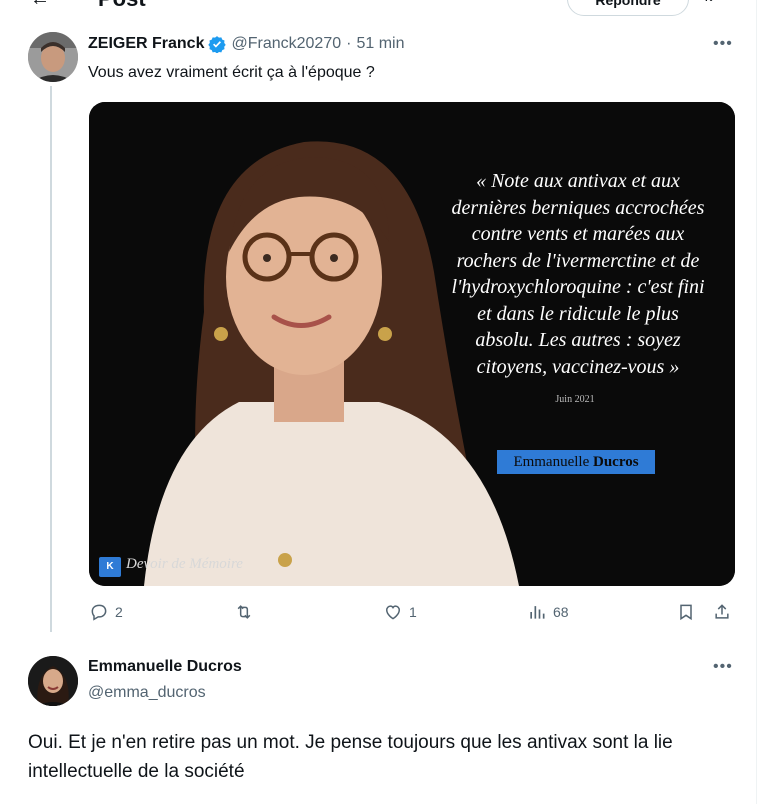  Describe the element at coordinates (708, 3) in the screenshot. I see `settings-icon: ⇅` at that location.